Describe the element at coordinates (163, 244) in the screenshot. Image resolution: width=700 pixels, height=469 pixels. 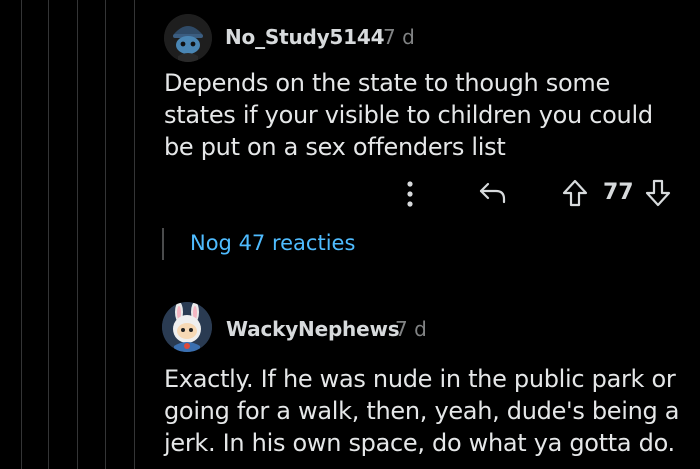
I see `reply-branch-line` at that location.